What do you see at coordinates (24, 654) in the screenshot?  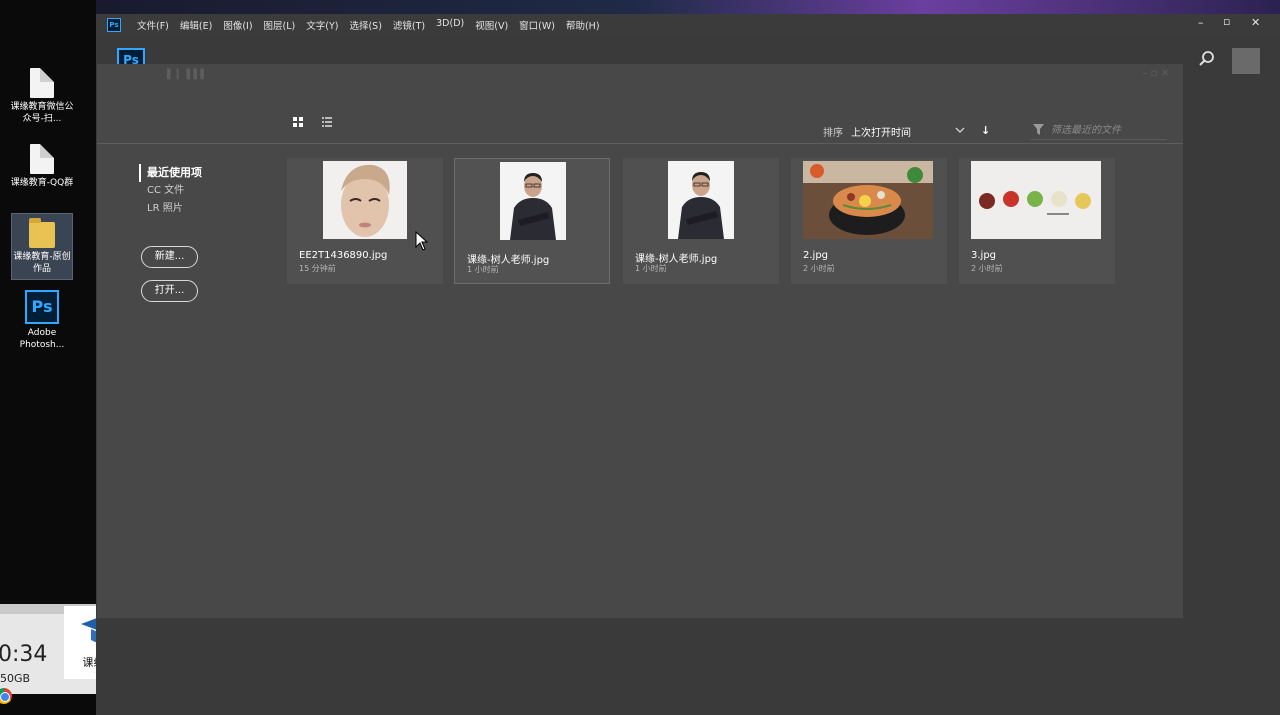 I see `clock-time: 0:34` at bounding box center [24, 654].